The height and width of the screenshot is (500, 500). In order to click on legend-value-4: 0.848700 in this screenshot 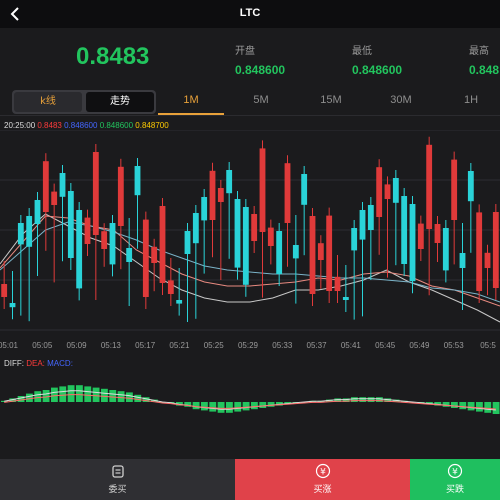, I will do `click(152, 125)`.